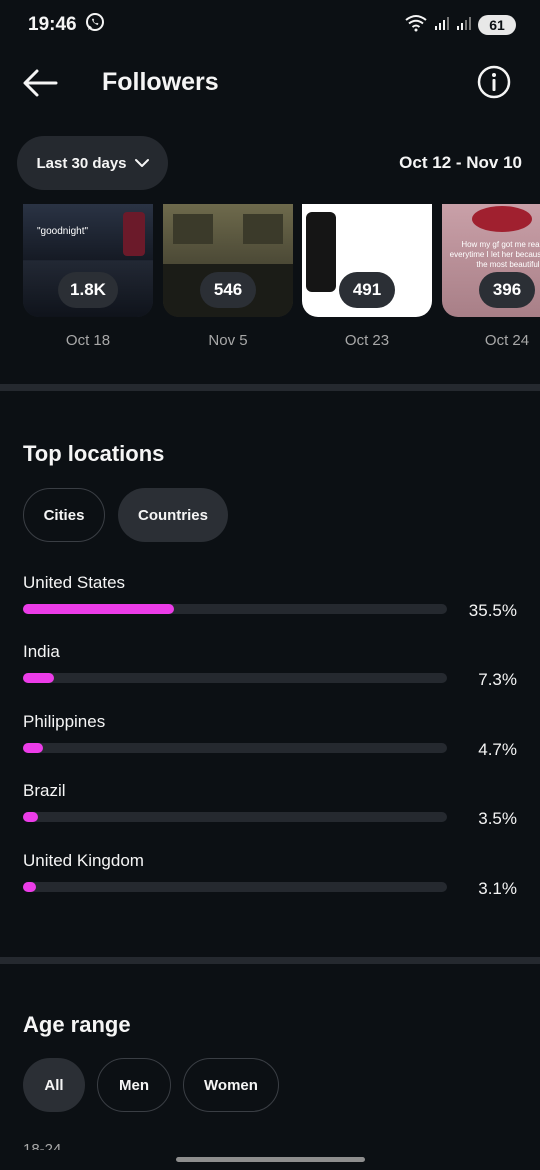 Image resolution: width=540 pixels, height=1170 pixels. What do you see at coordinates (228, 290) in the screenshot?
I see `thumbnail-count: 546` at bounding box center [228, 290].